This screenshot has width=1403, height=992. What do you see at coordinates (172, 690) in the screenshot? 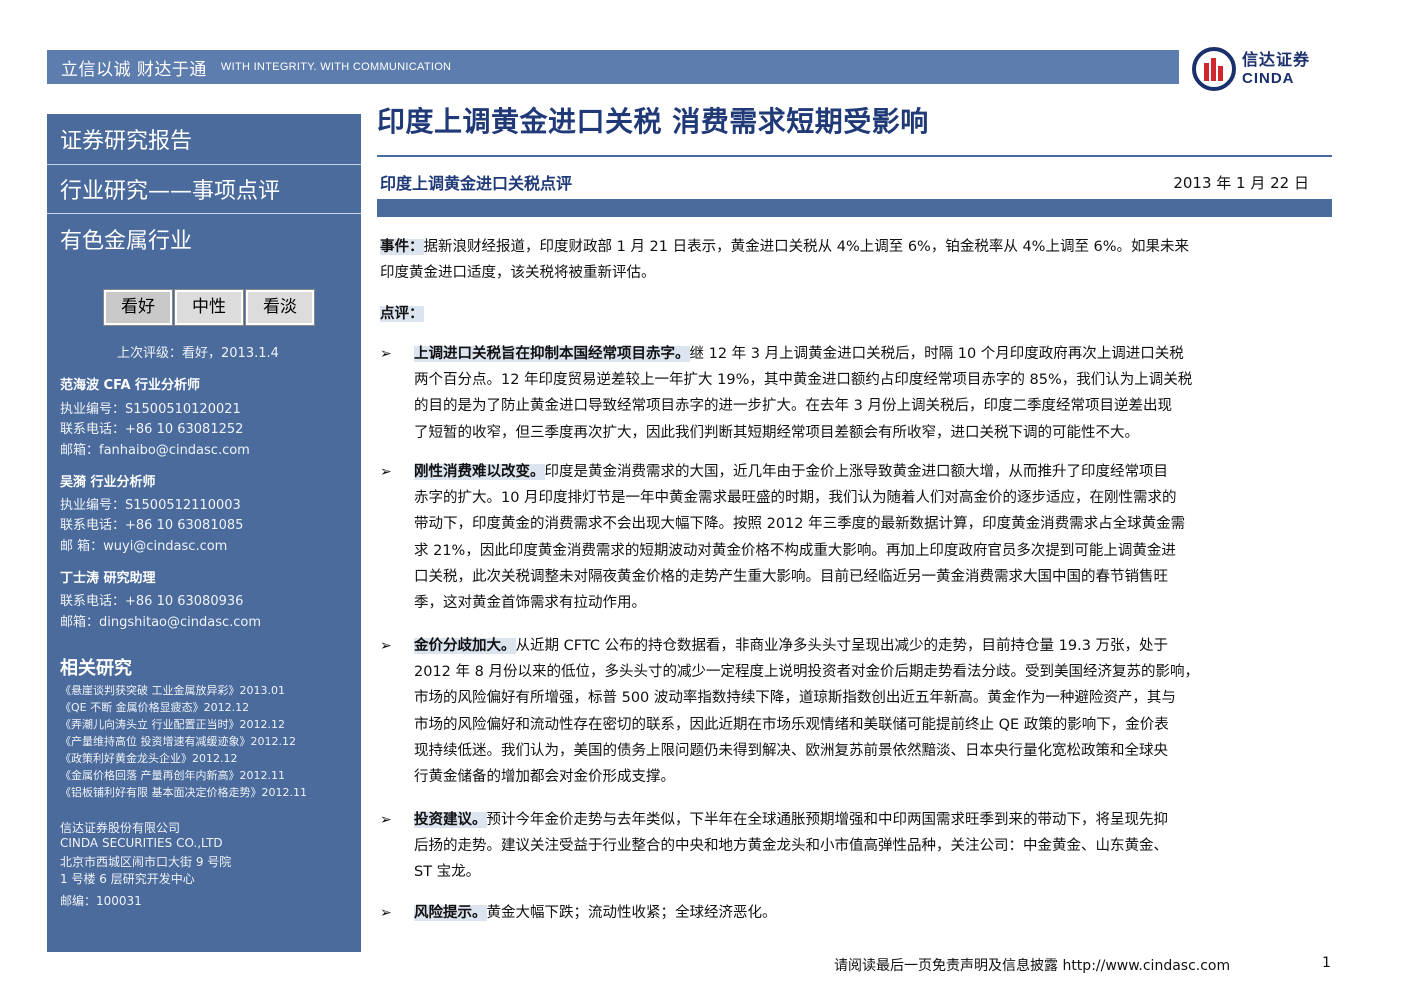
I see `related-research-item: 《悬崖谈判获突破 工业金属放异彩》2013.01` at bounding box center [172, 690].